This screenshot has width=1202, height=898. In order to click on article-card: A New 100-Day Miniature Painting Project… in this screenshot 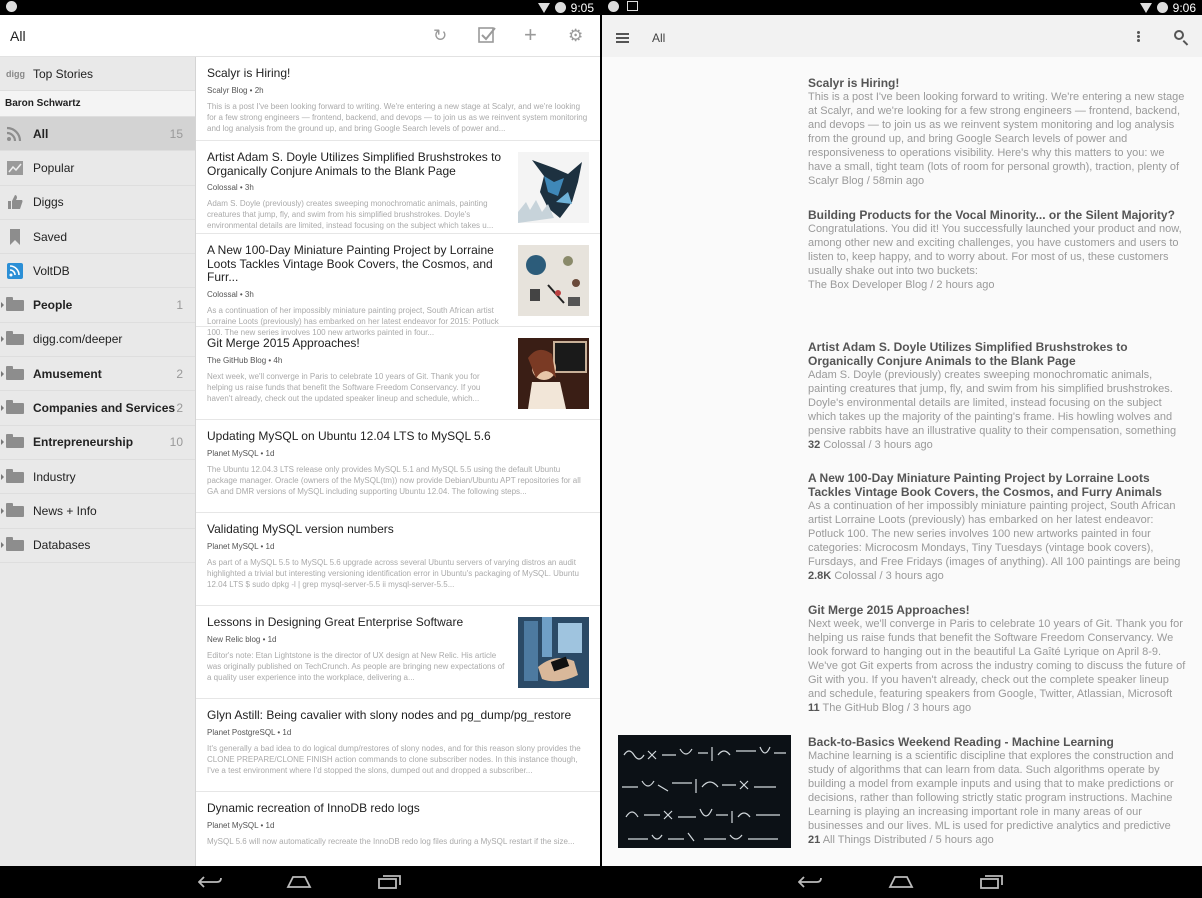, I will do `click(998, 527)`.